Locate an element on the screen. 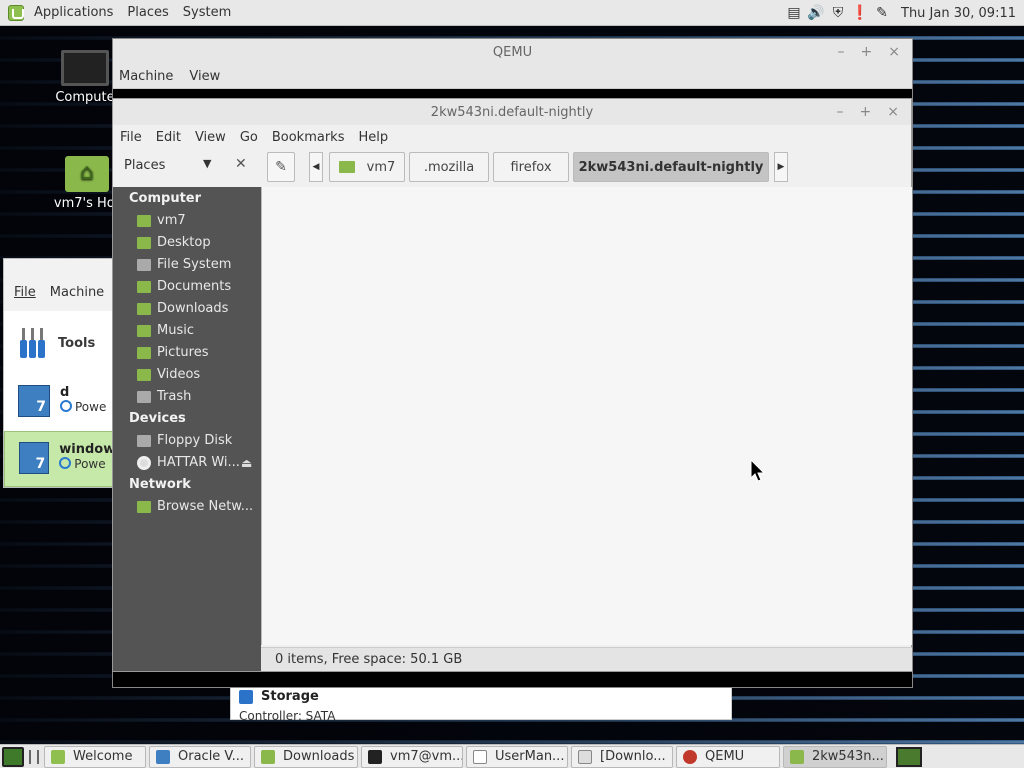  vm-details-storage: Storage Controller: SATA is located at coordinates (481, 704).